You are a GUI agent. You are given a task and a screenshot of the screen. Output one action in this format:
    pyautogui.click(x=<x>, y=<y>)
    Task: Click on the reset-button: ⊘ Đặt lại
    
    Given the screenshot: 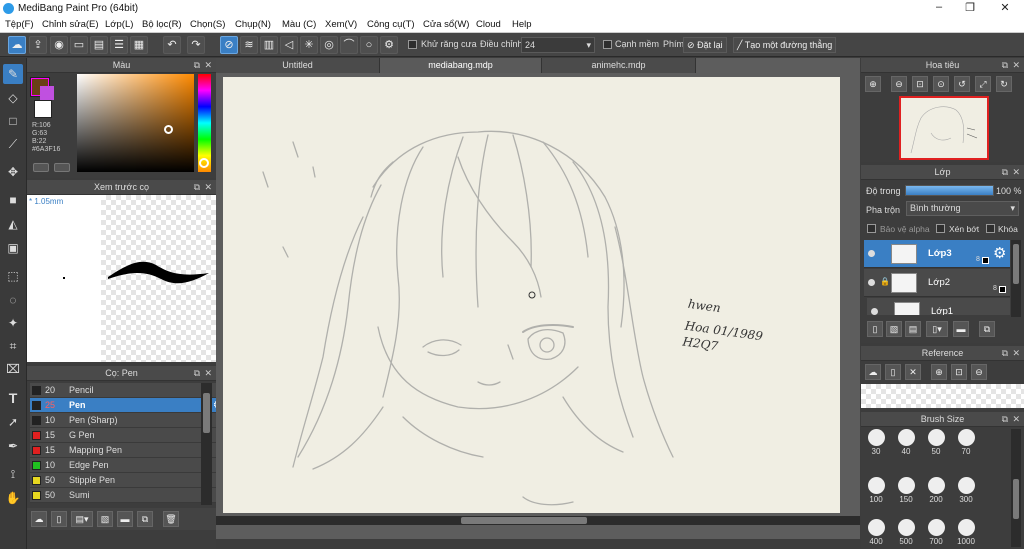 What is the action you would take?
    pyautogui.click(x=705, y=45)
    